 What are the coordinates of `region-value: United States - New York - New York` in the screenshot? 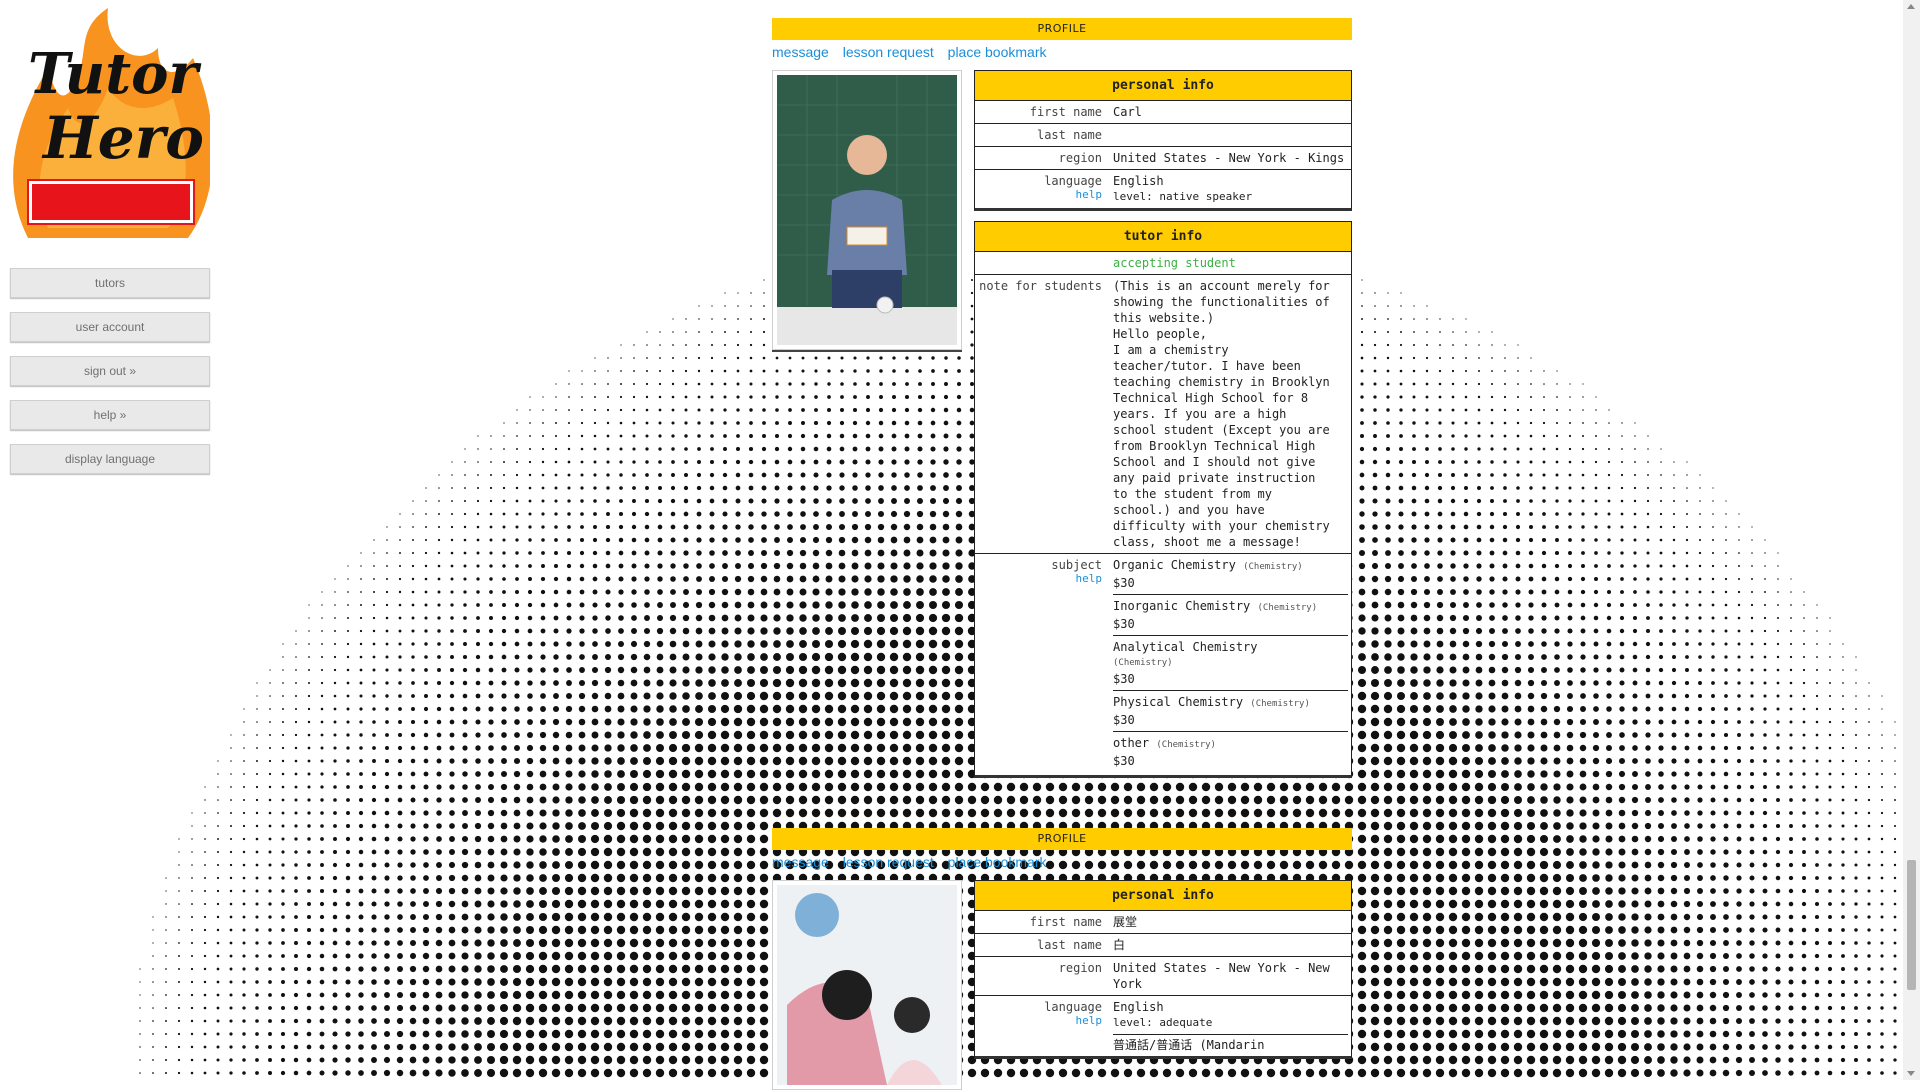 It's located at (1221, 976).